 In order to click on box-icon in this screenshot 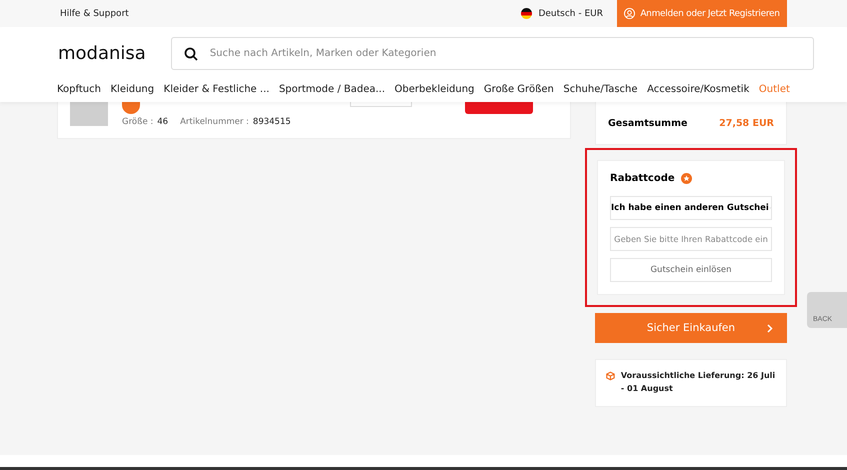, I will do `click(610, 376)`.